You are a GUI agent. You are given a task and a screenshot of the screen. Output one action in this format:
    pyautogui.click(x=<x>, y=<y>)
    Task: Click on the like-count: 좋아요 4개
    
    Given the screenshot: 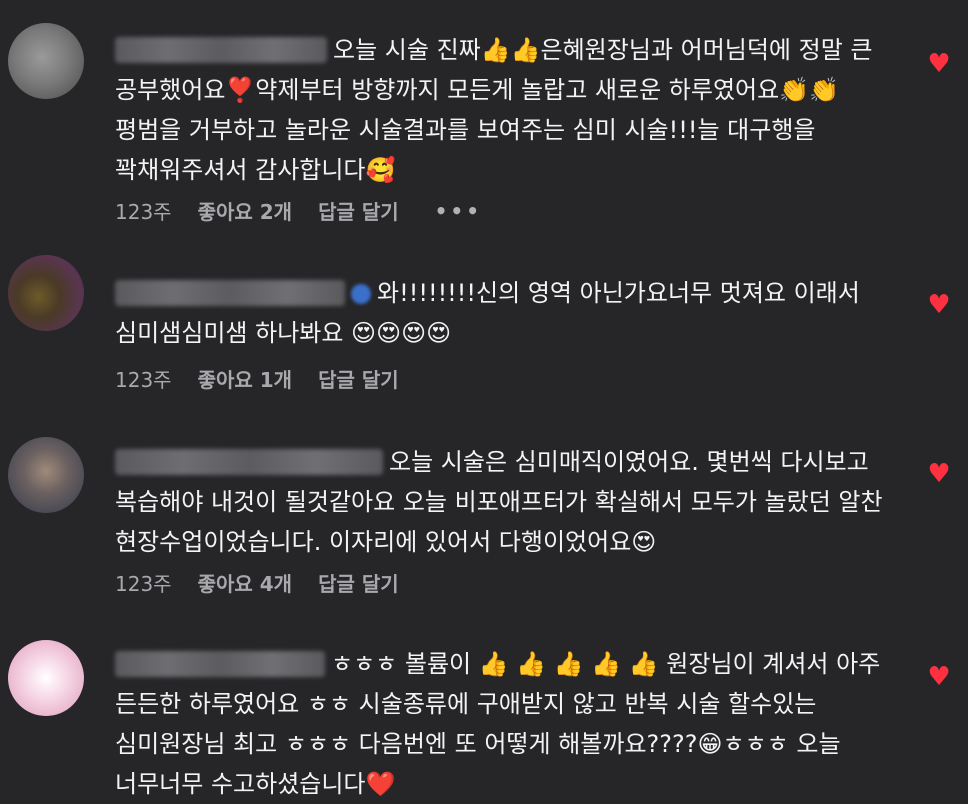 What is the action you would take?
    pyautogui.click(x=245, y=582)
    